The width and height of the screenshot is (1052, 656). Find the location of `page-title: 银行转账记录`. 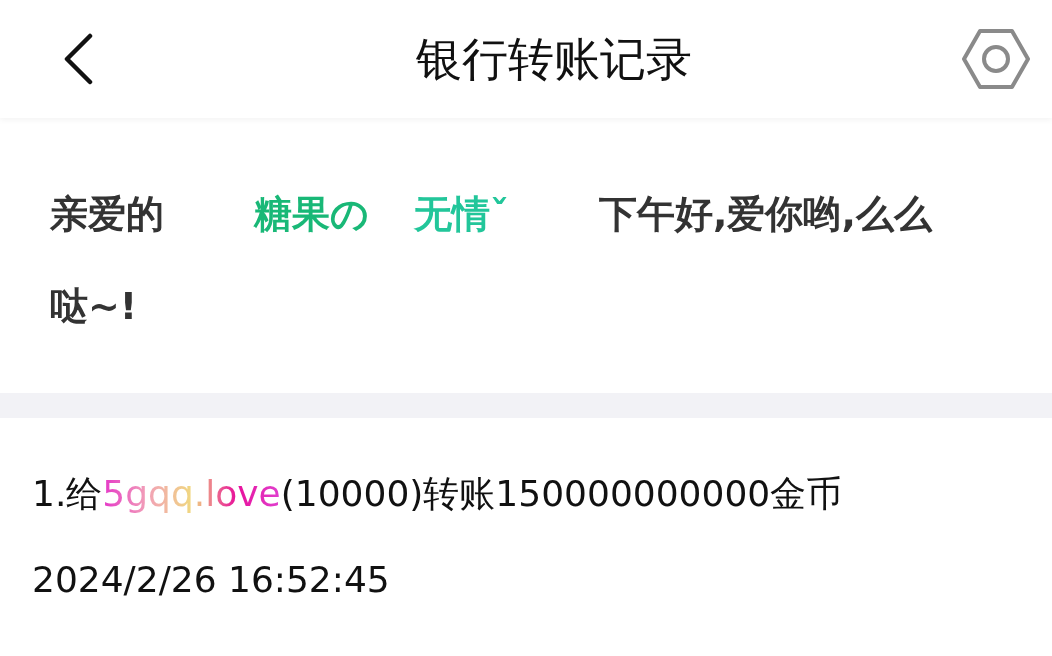

page-title: 银行转账记录 is located at coordinates (554, 59).